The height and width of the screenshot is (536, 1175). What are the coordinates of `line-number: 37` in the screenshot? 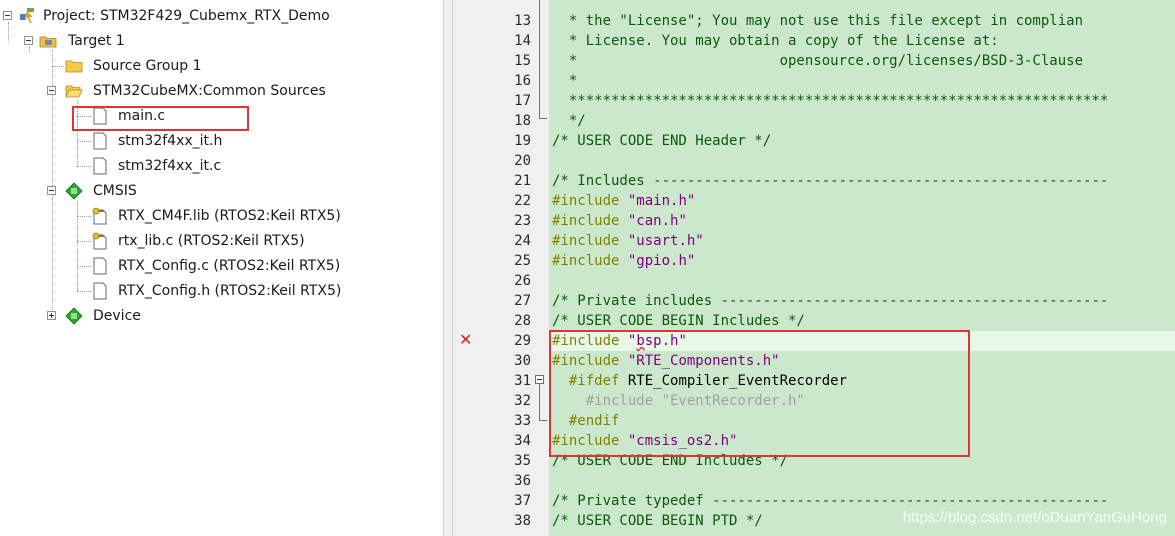 It's located at (522, 501).